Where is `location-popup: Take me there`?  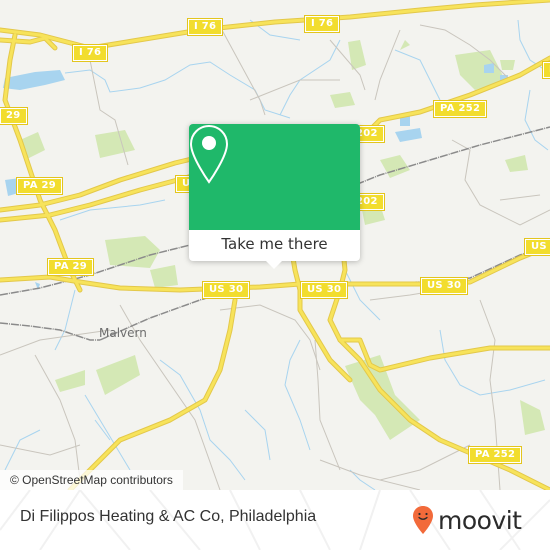 location-popup: Take me there is located at coordinates (274, 196).